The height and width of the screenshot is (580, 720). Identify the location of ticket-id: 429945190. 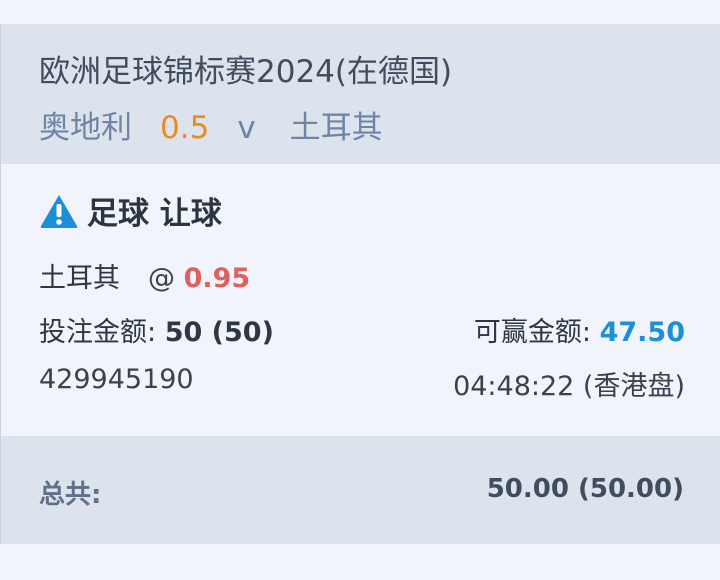
(116, 379).